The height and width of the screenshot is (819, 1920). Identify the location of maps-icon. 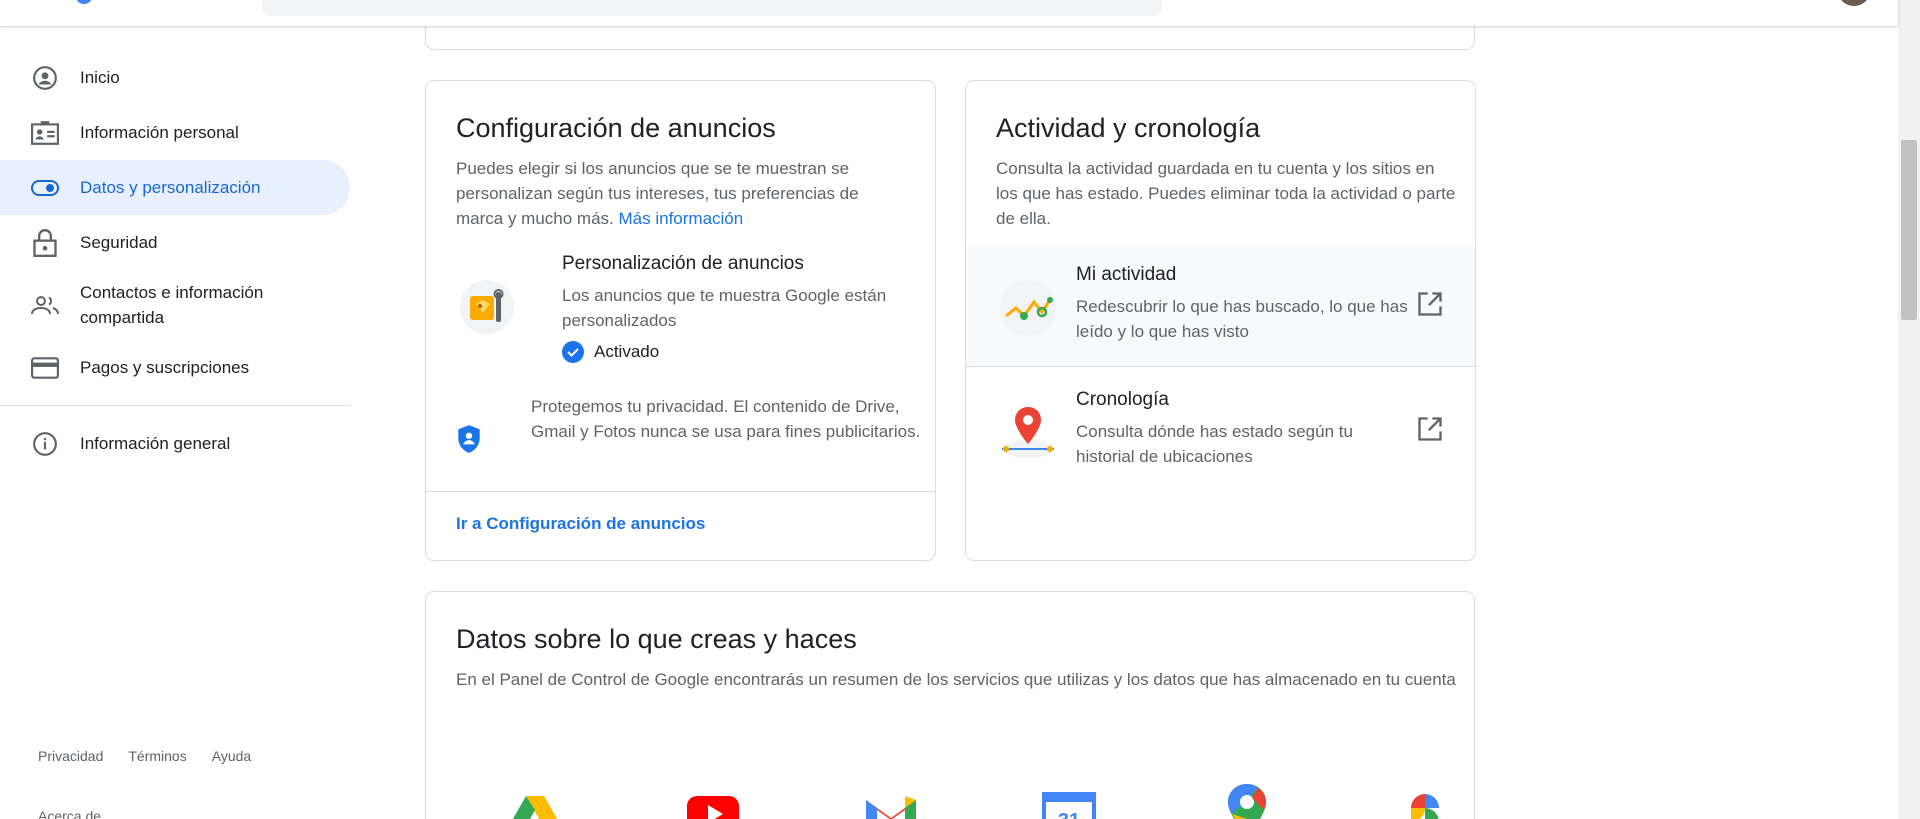
(1247, 800).